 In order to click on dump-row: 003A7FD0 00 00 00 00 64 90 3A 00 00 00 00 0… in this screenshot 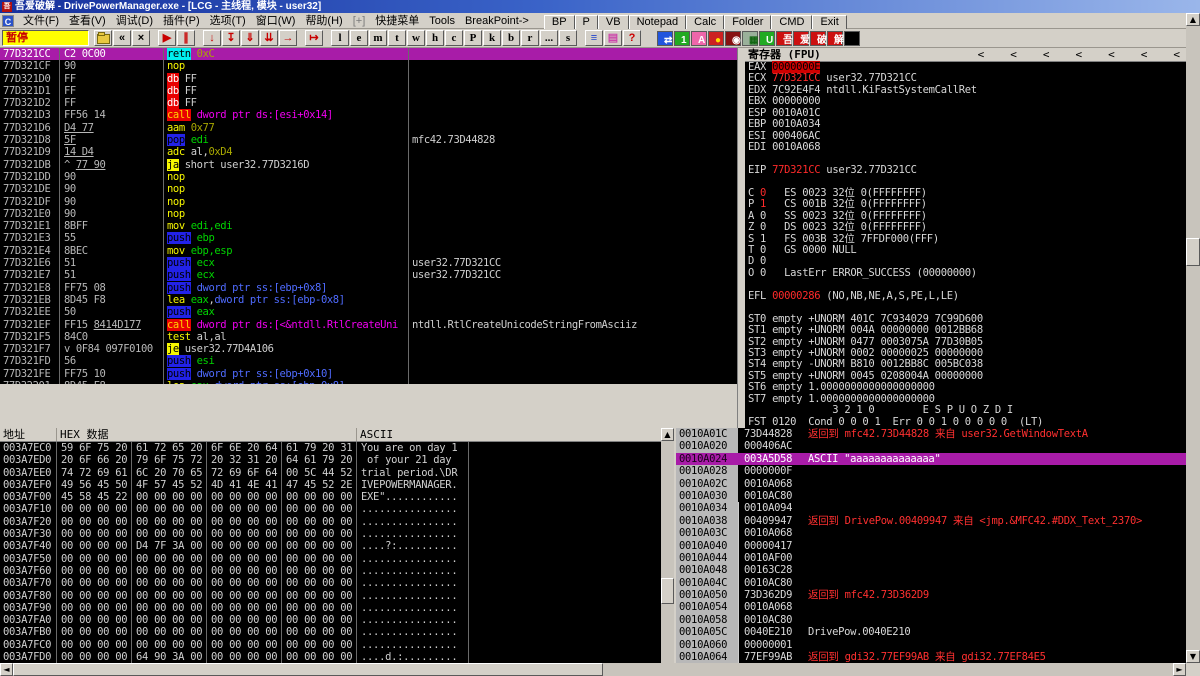, I will do `click(330, 657)`.